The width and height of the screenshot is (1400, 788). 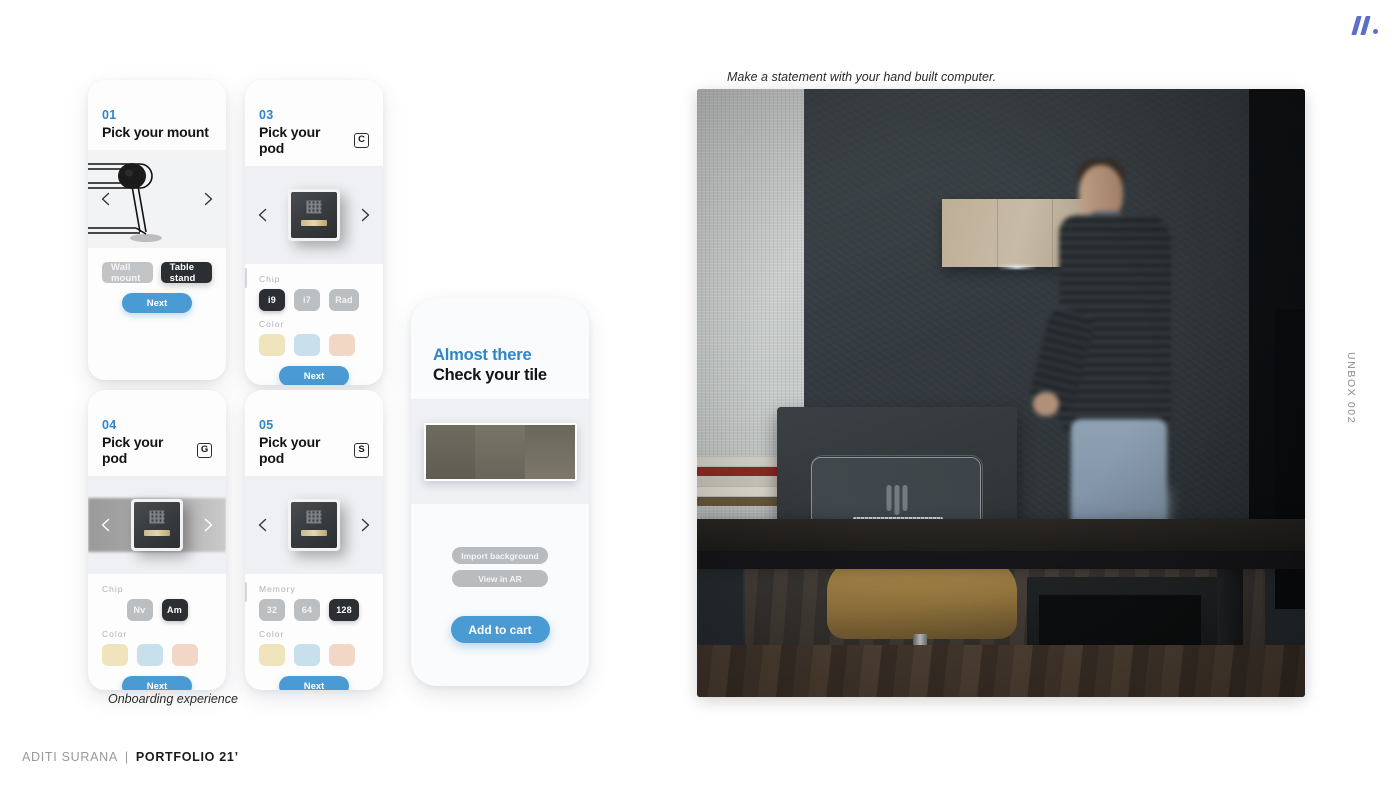 What do you see at coordinates (139, 610) in the screenshot?
I see `chip-option-nv: Nv` at bounding box center [139, 610].